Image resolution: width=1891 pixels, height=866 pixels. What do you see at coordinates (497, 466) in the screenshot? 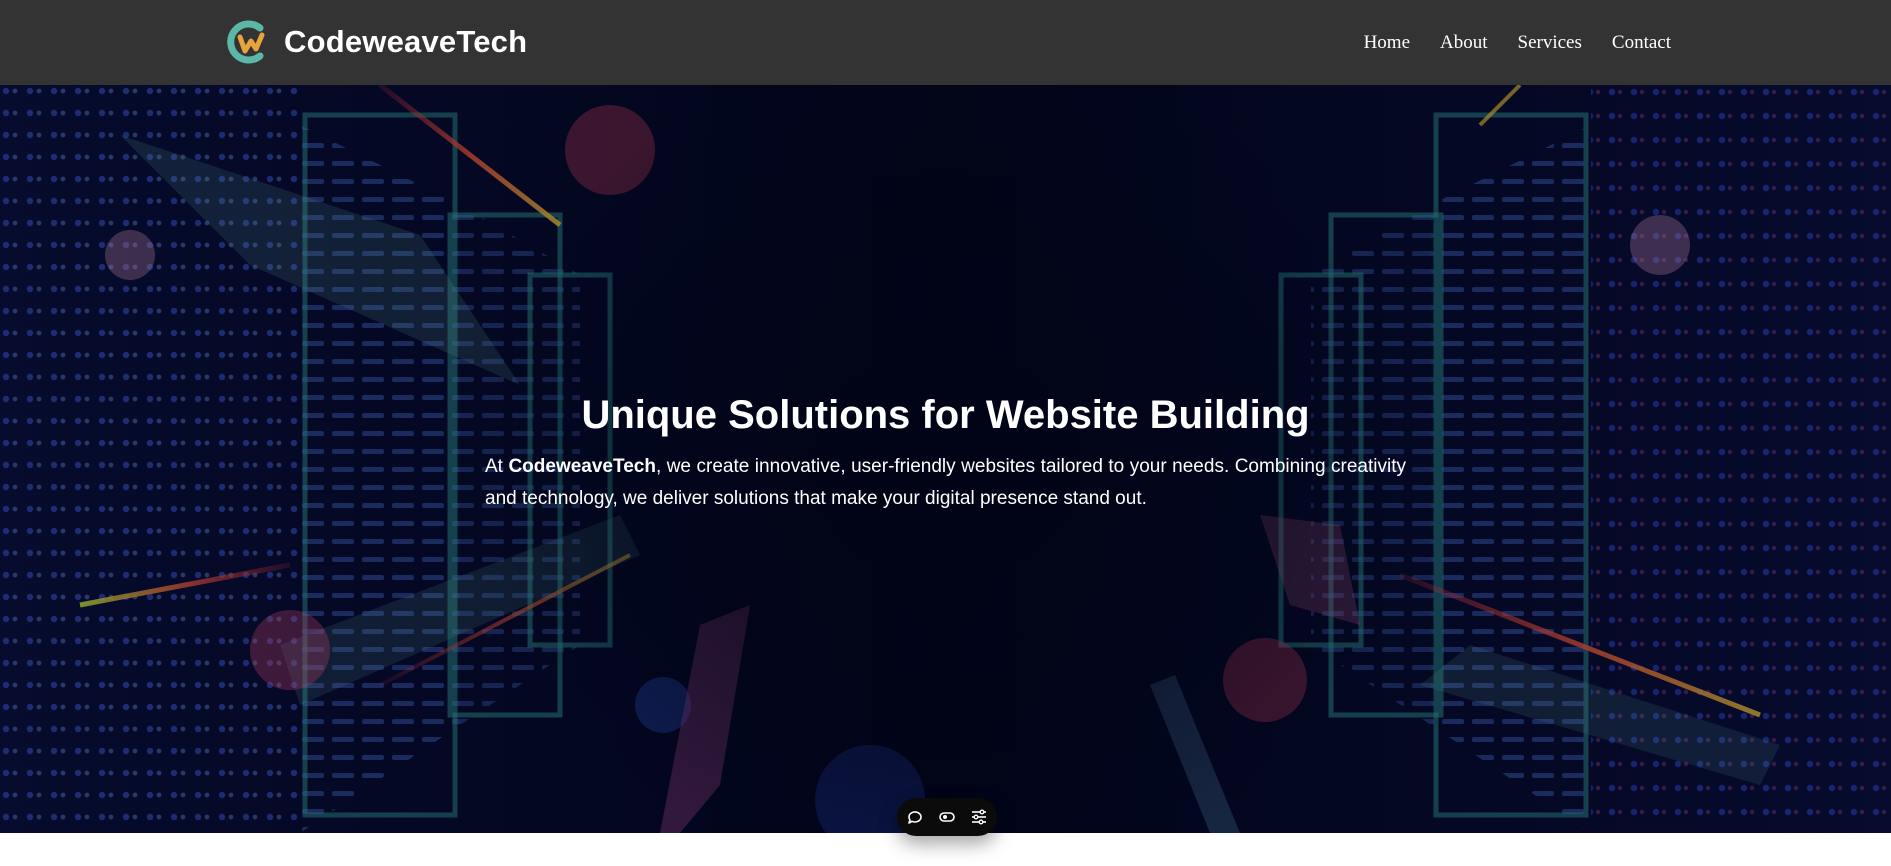
I see `hero-text-prefix: At` at bounding box center [497, 466].